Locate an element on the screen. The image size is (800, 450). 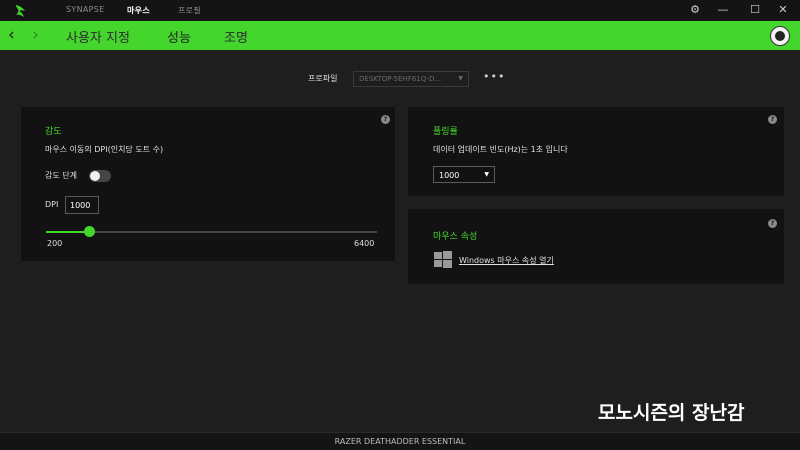
status-bar: RAZER DEATHADDER ESSENTIAL is located at coordinates (400, 441).